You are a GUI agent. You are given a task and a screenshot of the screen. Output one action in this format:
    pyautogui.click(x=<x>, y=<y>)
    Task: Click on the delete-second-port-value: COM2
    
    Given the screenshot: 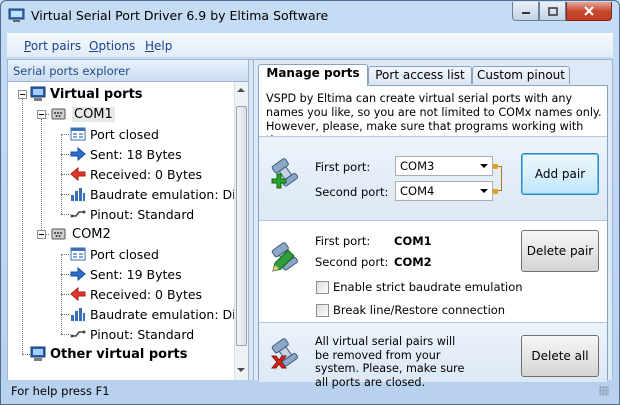 What is the action you would take?
    pyautogui.click(x=413, y=262)
    